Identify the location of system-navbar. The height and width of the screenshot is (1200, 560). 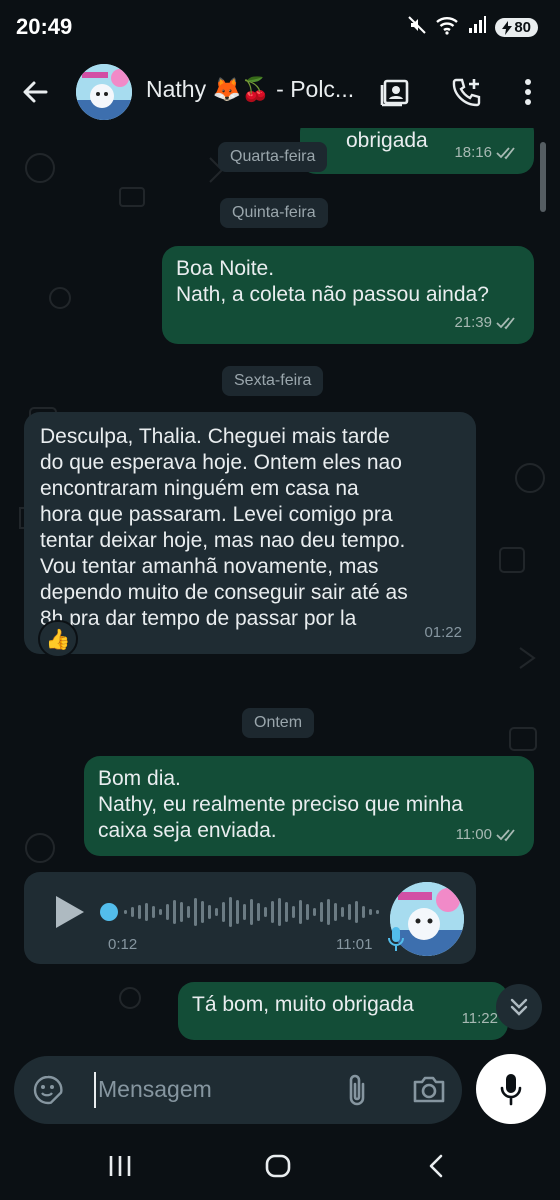
(280, 1166).